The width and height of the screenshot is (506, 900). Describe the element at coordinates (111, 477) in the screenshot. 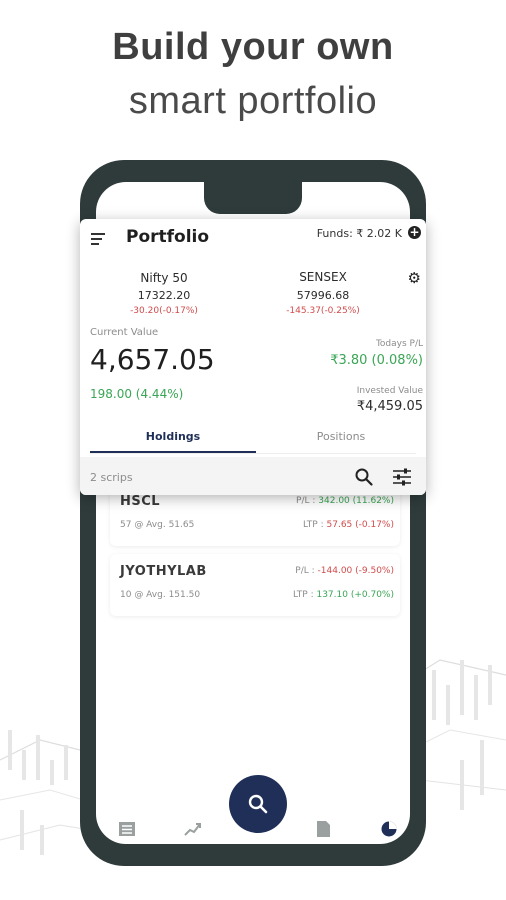

I see `scrips-count: 2 scrips` at that location.